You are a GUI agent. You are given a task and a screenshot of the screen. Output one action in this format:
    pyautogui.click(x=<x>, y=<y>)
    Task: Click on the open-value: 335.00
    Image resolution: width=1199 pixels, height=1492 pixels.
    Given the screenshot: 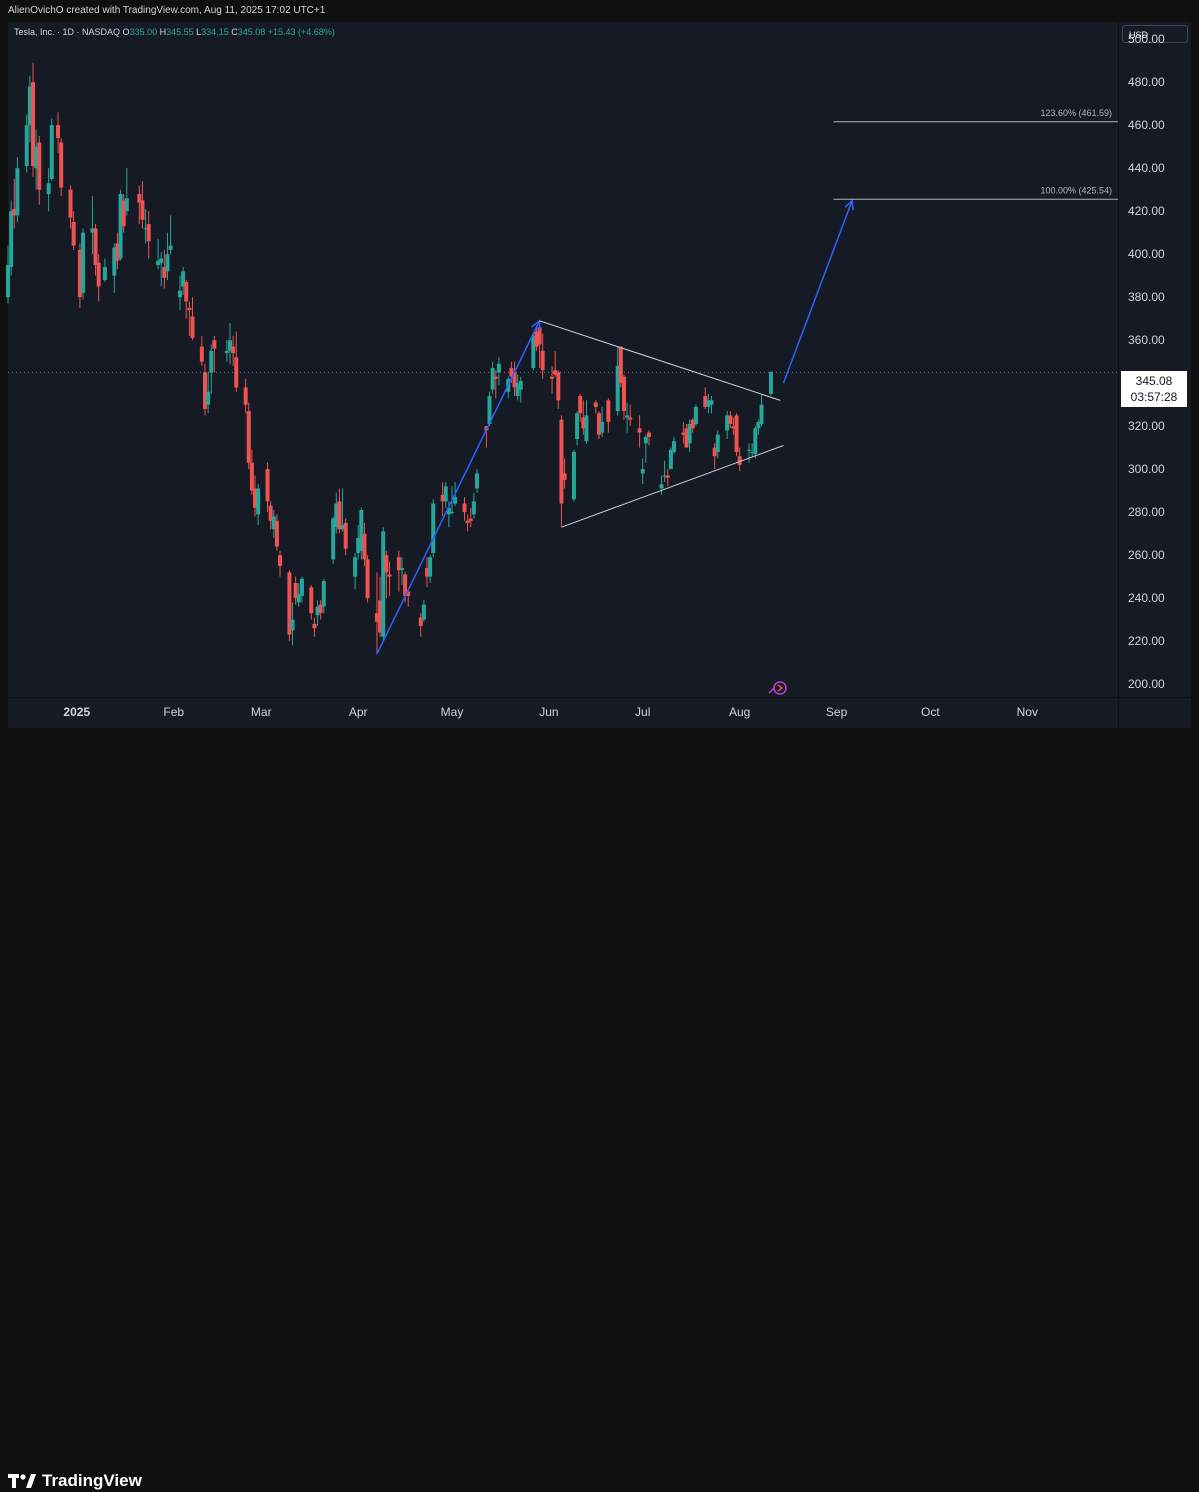 What is the action you would take?
    pyautogui.click(x=143, y=32)
    